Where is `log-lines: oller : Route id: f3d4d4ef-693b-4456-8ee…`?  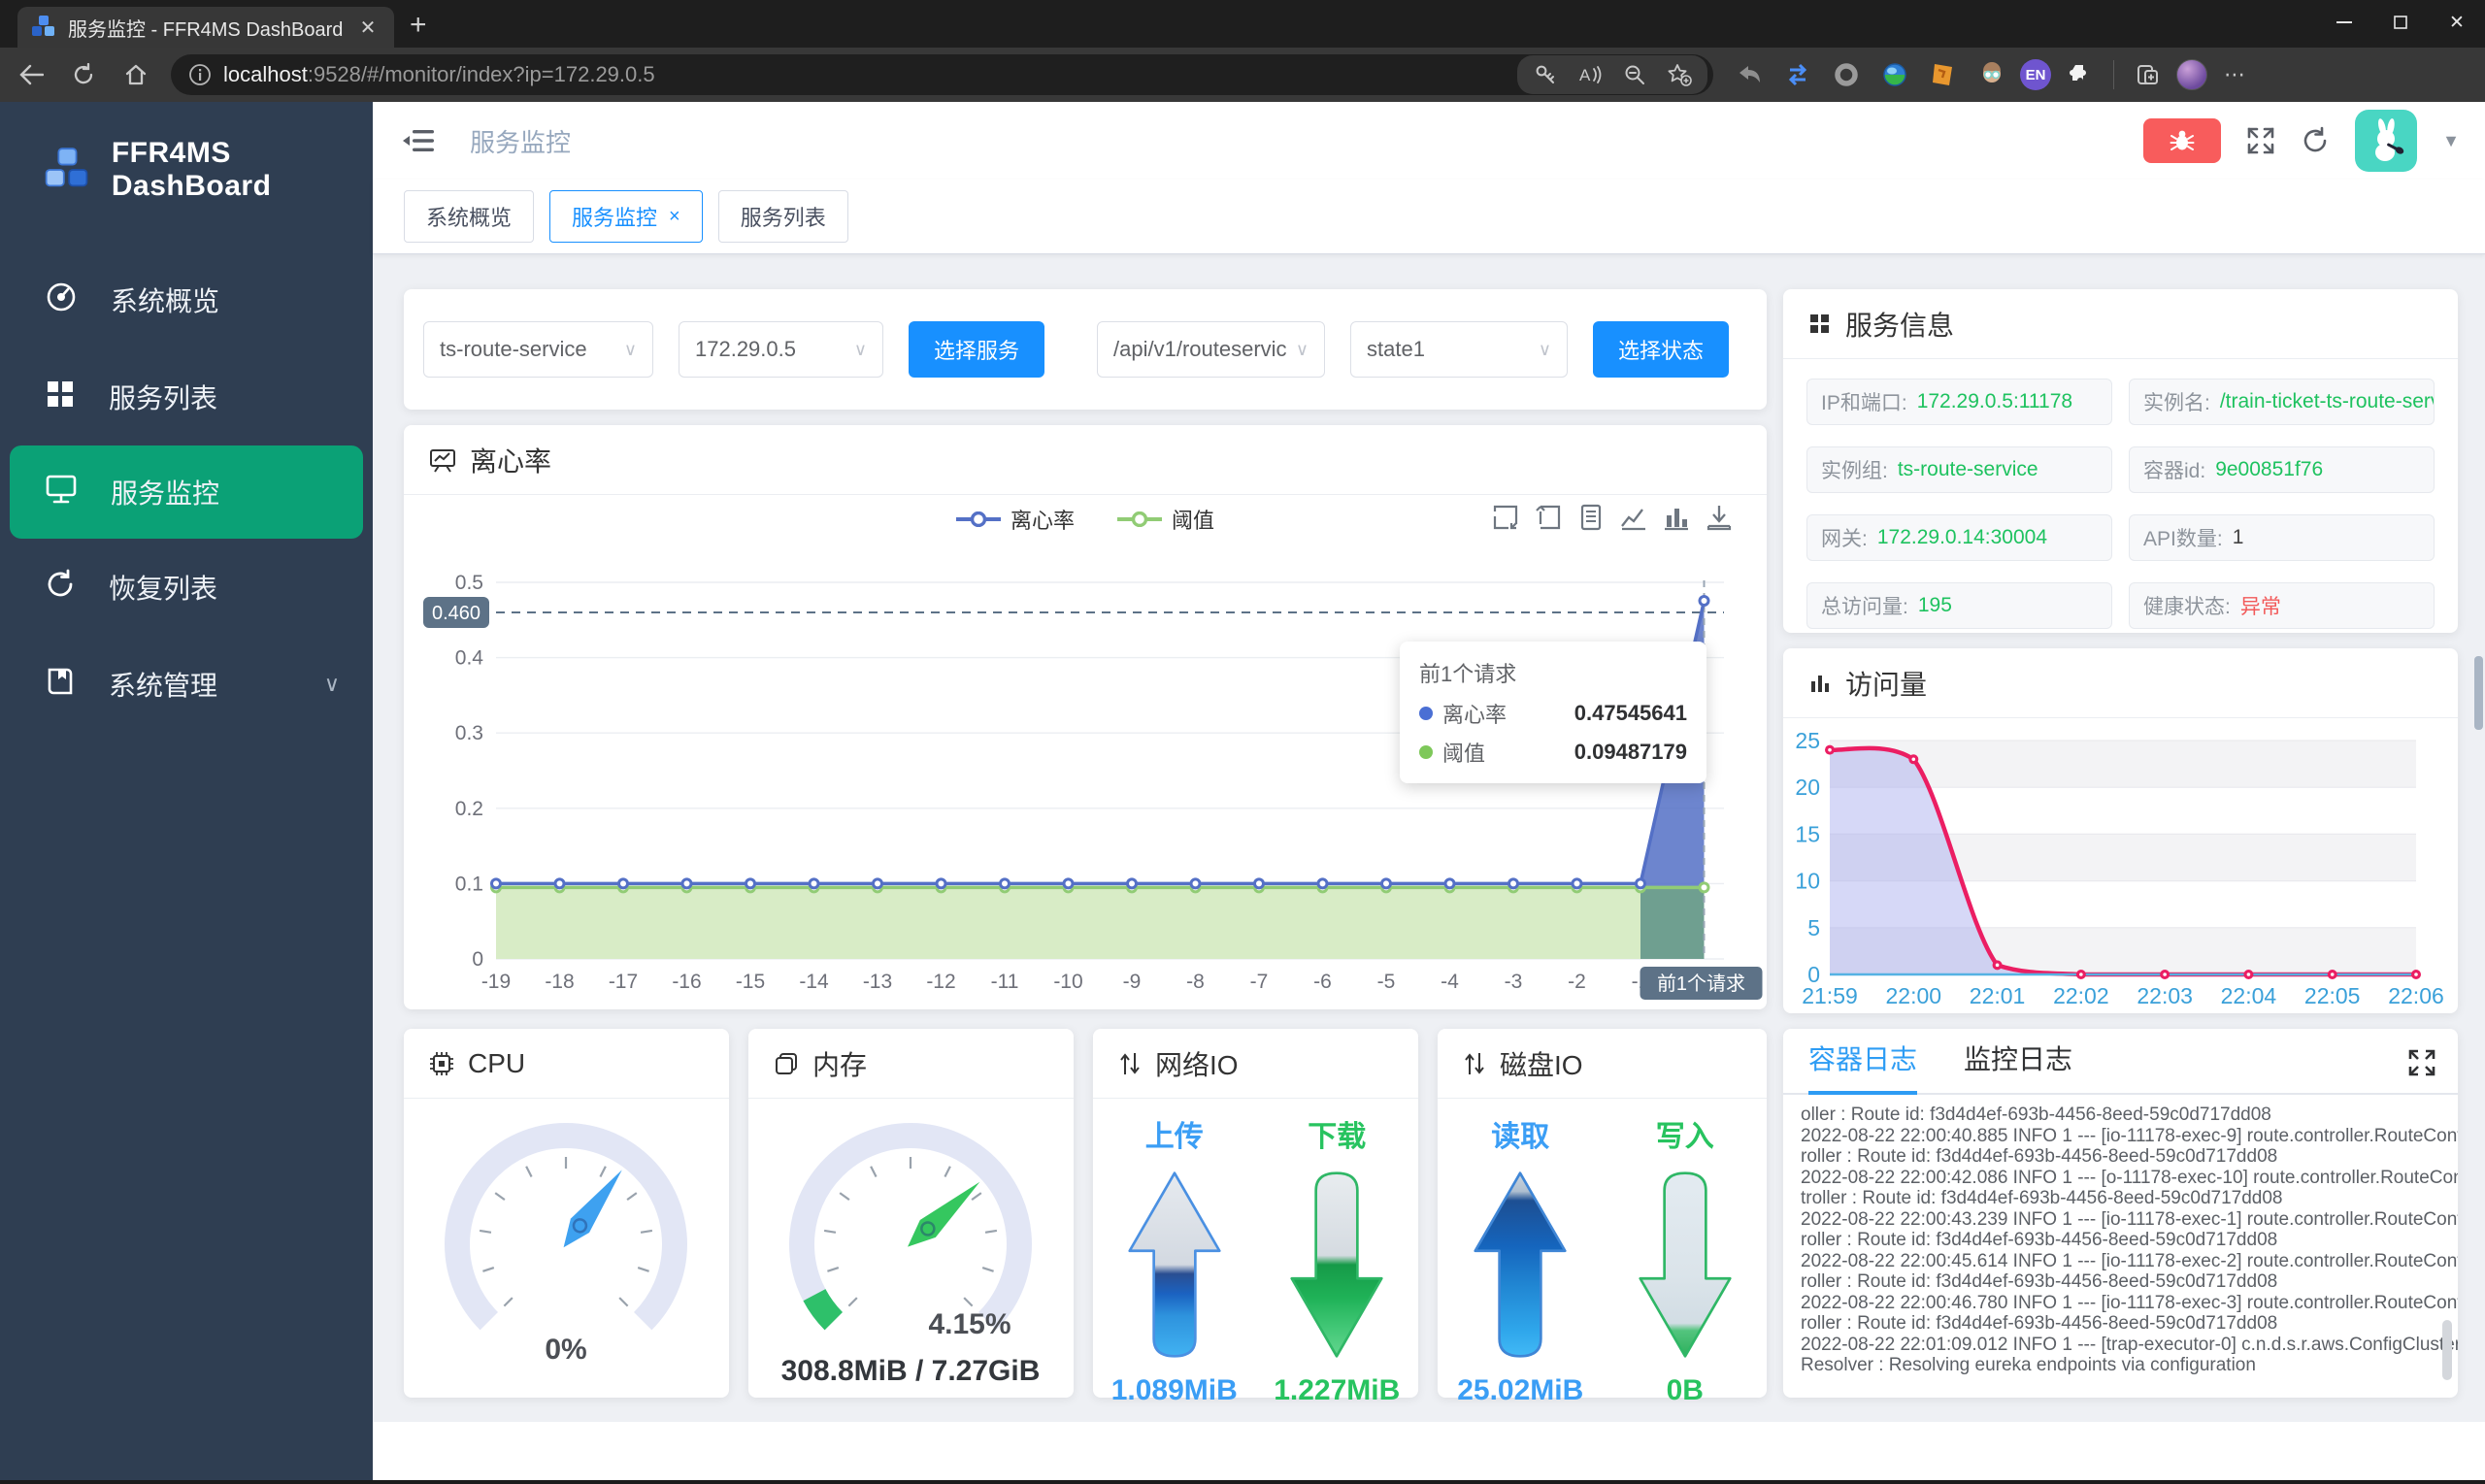
log-lines: oller : Route id: f3d4d4ef-693b-4456-8ee… is located at coordinates (2121, 1235).